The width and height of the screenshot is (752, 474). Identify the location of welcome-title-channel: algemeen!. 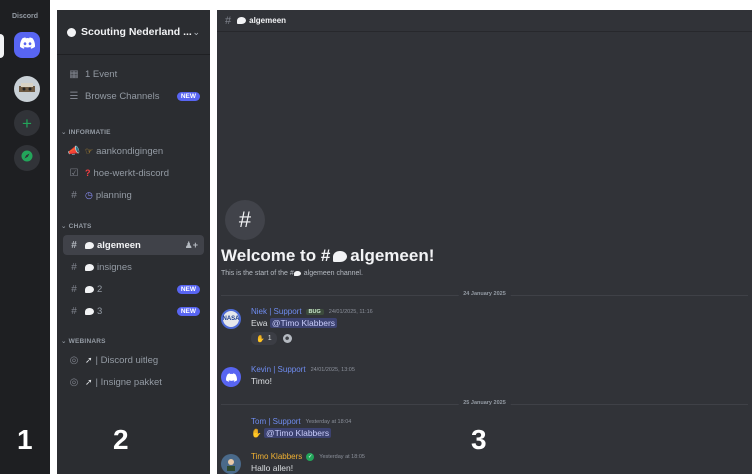
(392, 255).